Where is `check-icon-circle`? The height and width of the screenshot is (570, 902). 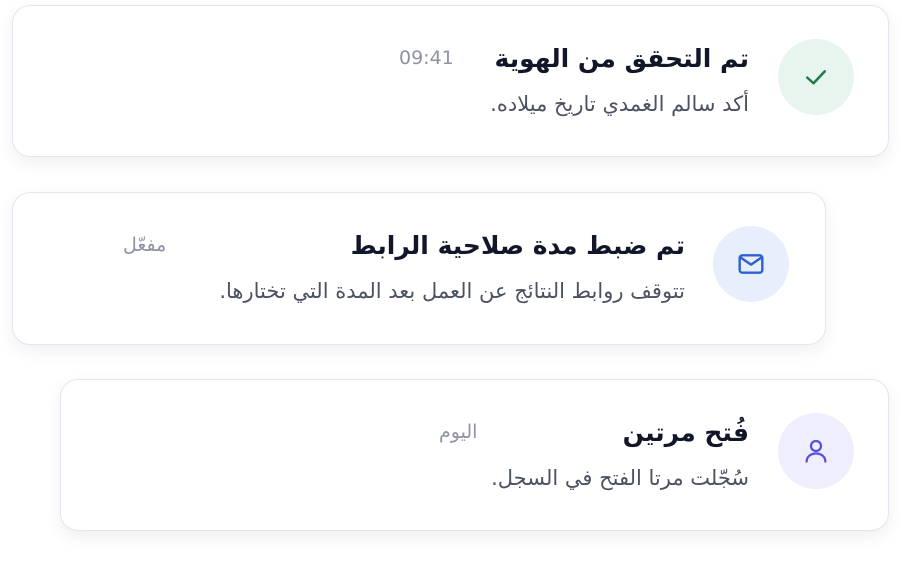
check-icon-circle is located at coordinates (816, 77).